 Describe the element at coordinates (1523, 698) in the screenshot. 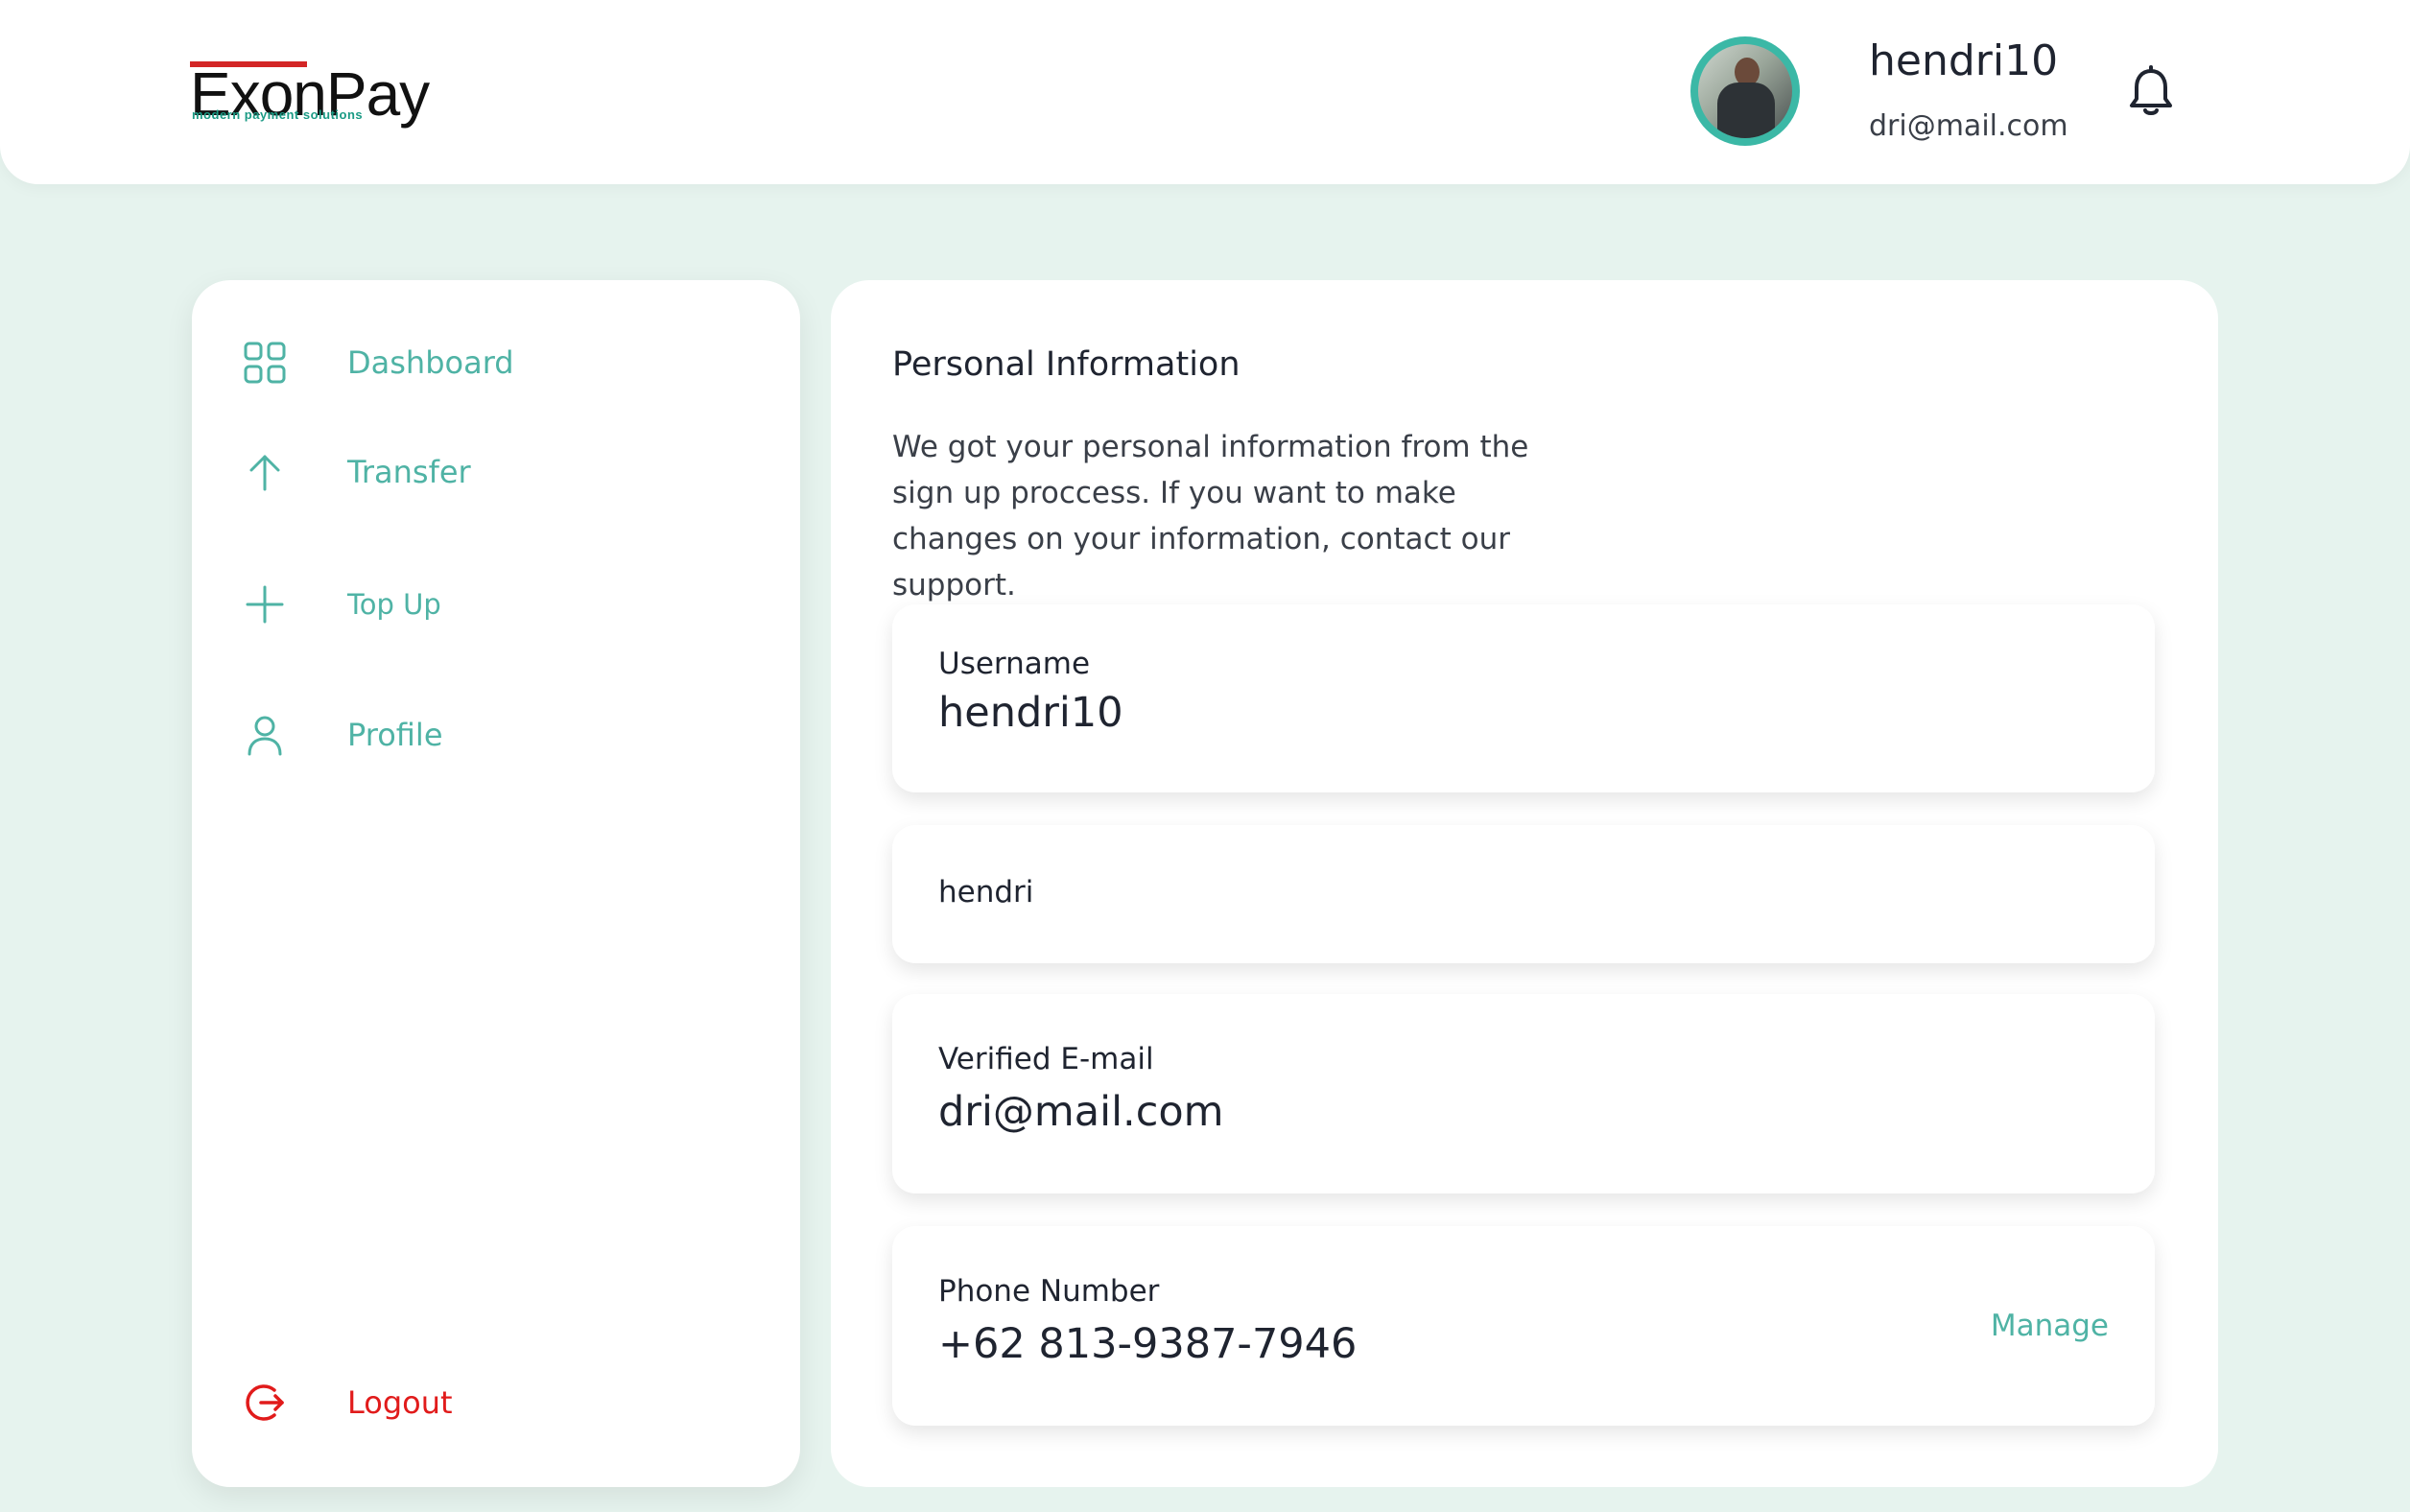

I see `username-card: Username hendri10` at that location.